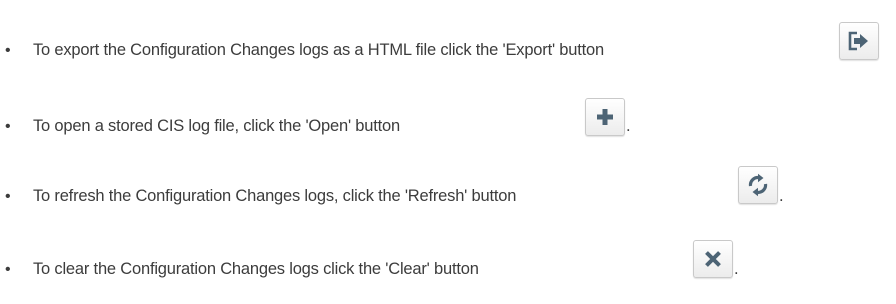 Image resolution: width=896 pixels, height=304 pixels. I want to click on export-button, so click(859, 41).